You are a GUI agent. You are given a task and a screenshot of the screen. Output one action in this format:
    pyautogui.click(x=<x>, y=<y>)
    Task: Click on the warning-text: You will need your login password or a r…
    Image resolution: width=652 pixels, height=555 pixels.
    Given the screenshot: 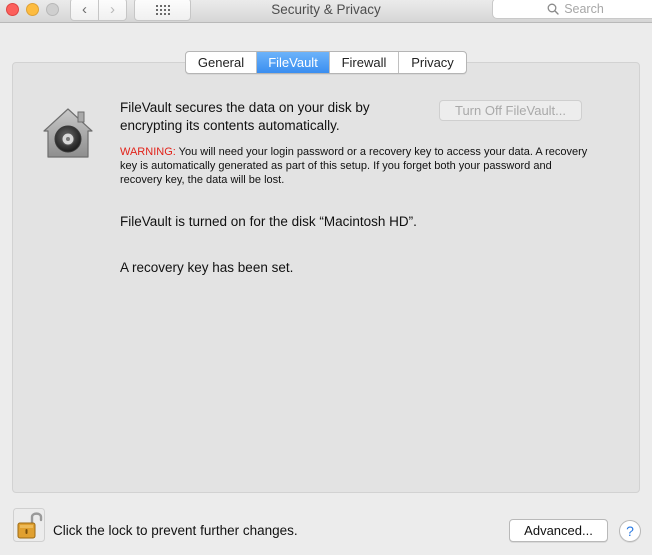 What is the action you would take?
    pyautogui.click(x=354, y=166)
    